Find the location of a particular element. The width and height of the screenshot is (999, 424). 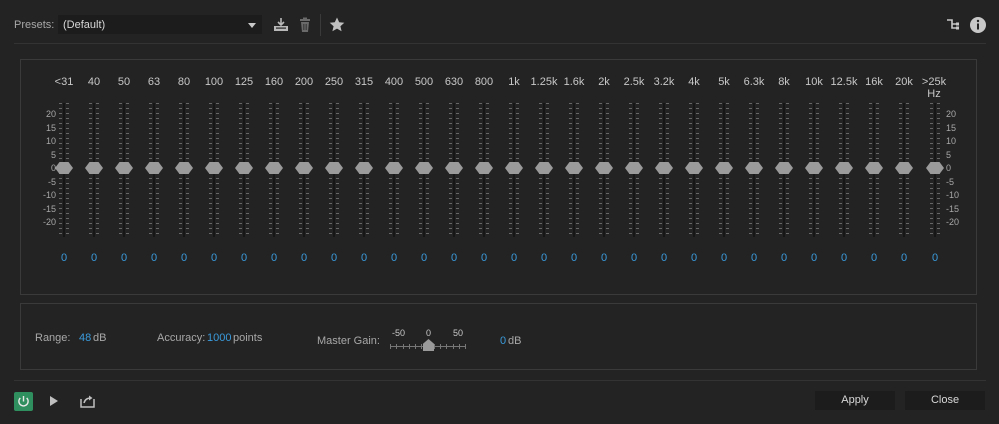

scale-right-label: -15 is located at coordinates (953, 208).